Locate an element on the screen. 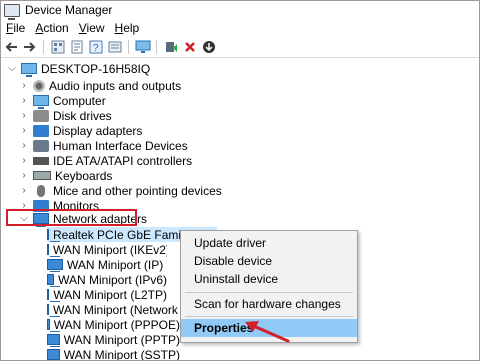 This screenshot has width=480, height=361. category-label: Human Interface Devices is located at coordinates (120, 145).